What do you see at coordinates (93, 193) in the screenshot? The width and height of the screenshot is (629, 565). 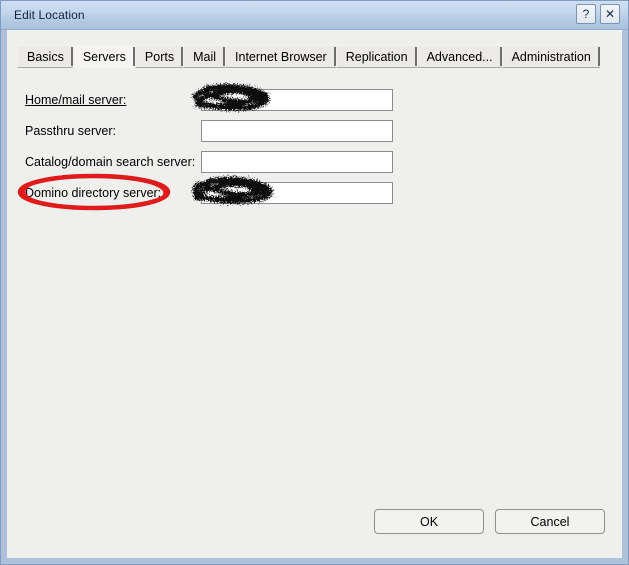 I see `label-domino-directory-server: Domino directory server:` at bounding box center [93, 193].